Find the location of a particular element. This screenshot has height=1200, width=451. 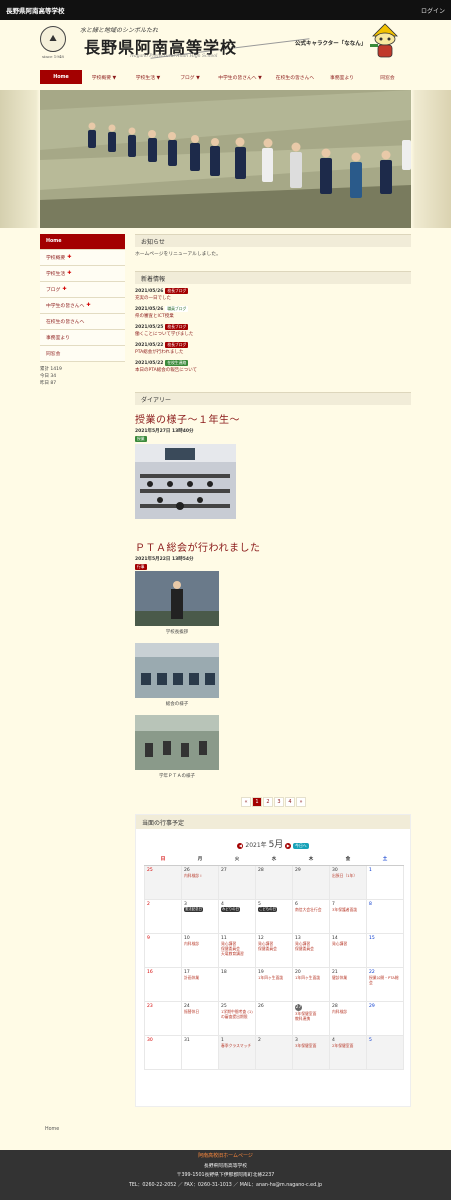

calendar-event: 2年保健室面 is located at coordinates (348, 1045).